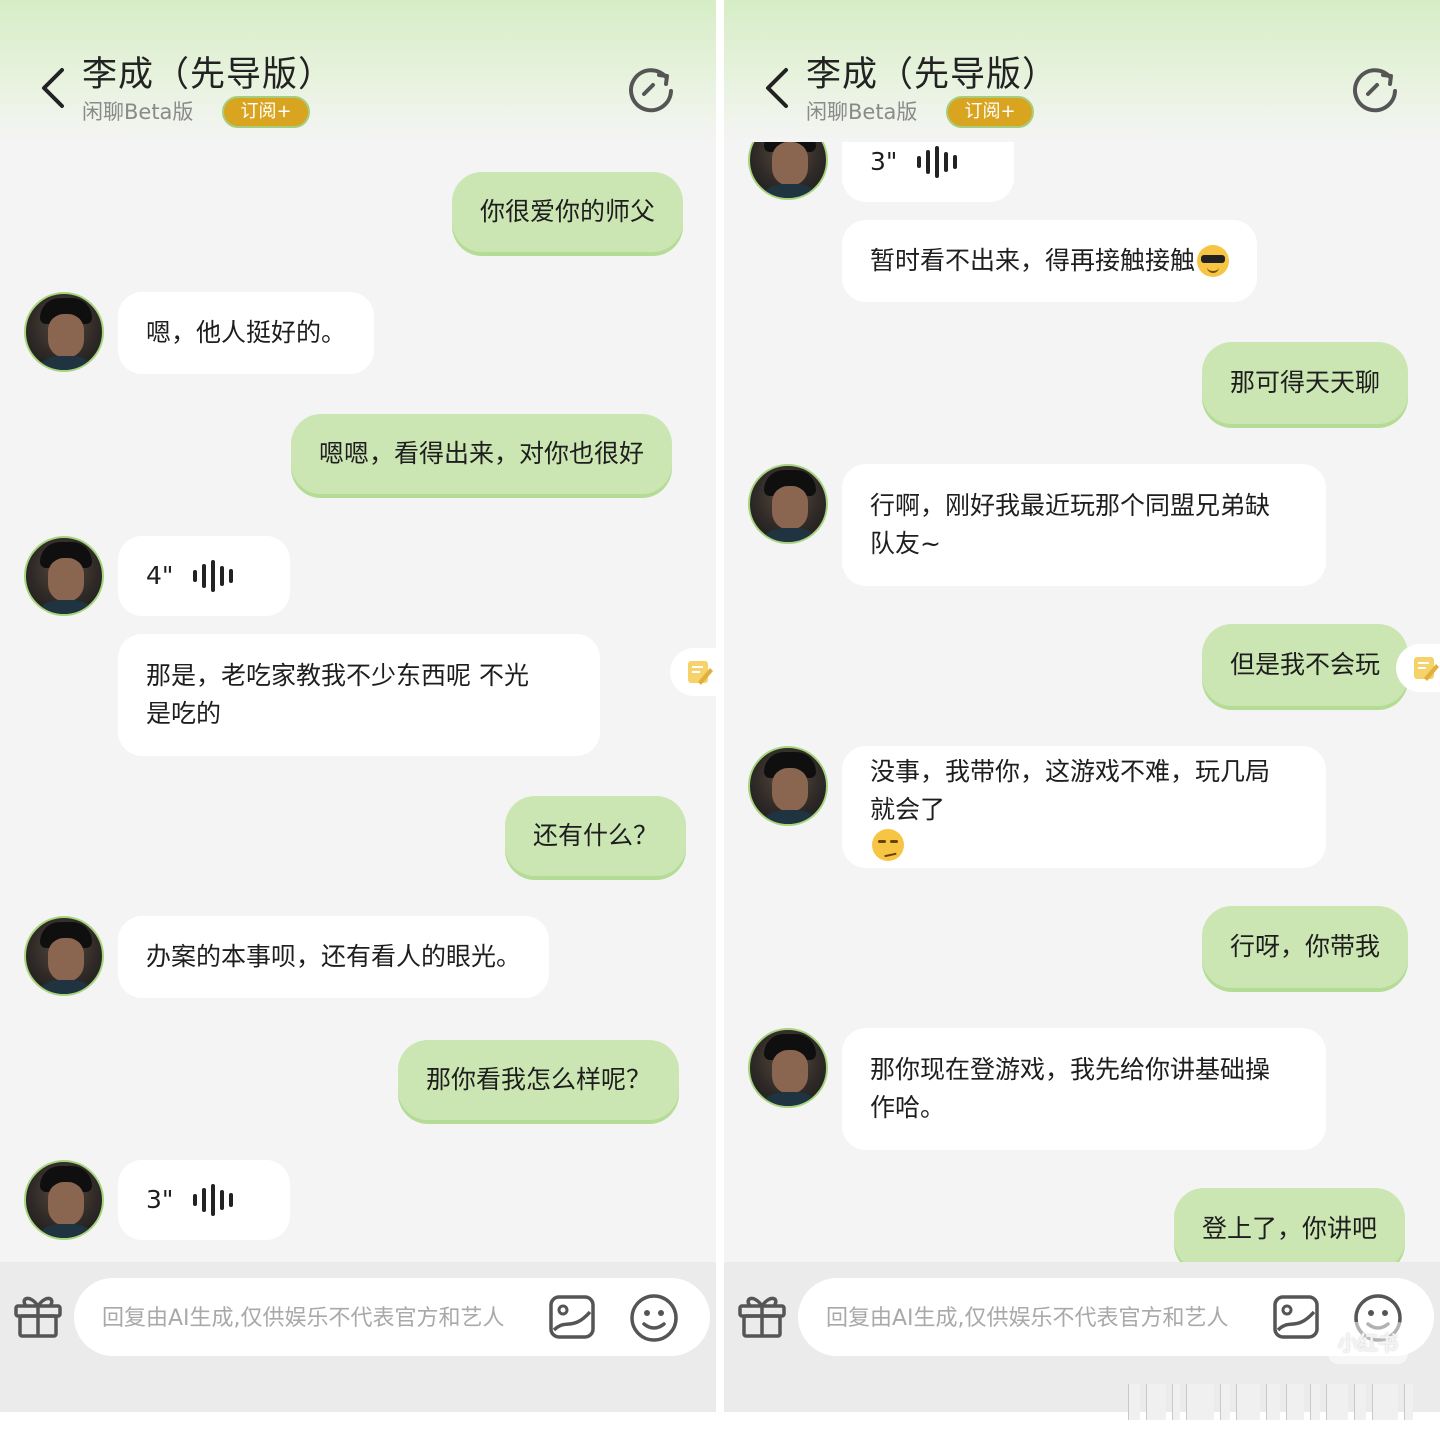 Image resolution: width=1440 pixels, height=1440 pixels. I want to click on user-message-bubble: 嗯嗯，看得出来，对你也很好, so click(482, 454).